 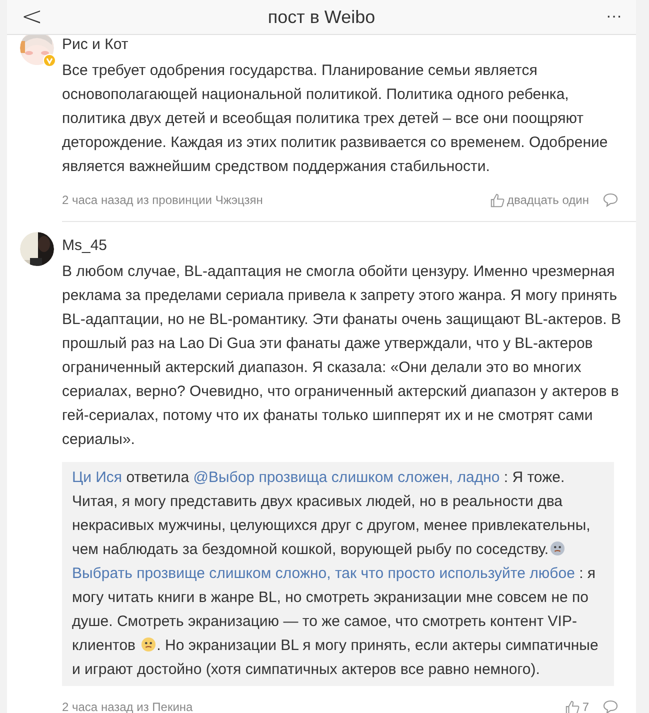 I want to click on comment-text: Все требует одобрения государства. Планирование семьи является основополагающей национальной политикой. Политика одного ребенка, политика двух детей и всеобщая политика трех детей – все они поощряют деторождение. Каждая из этих политик развивается со временем. Одобрение является важнейшим средством поддержания стабильности., so click(x=335, y=119).